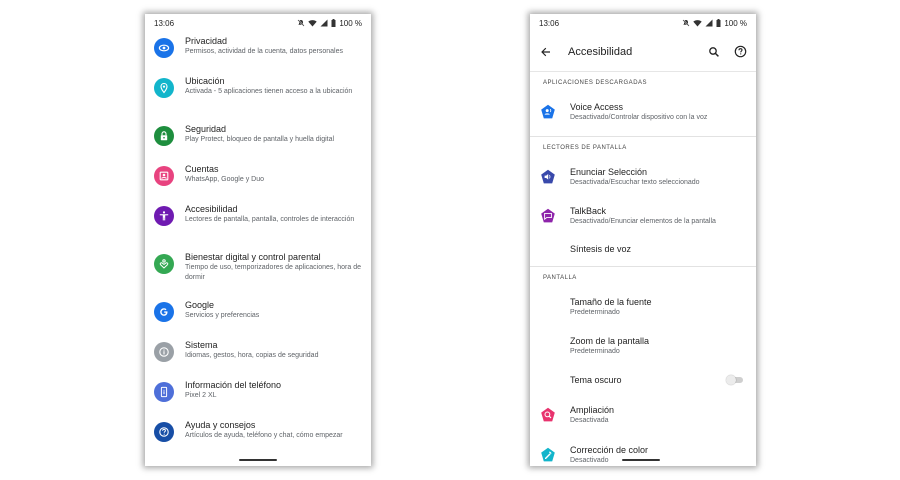 The width and height of the screenshot is (900, 480). Describe the element at coordinates (200, 305) in the screenshot. I see `settings-item-title: Google` at that location.